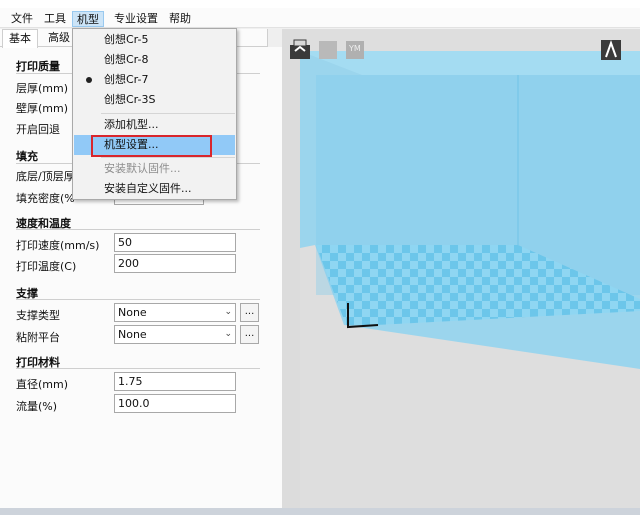 Image resolution: width=640 pixels, height=515 pixels. I want to click on label-wall-thickness: 壁厚(mm), so click(42, 108).